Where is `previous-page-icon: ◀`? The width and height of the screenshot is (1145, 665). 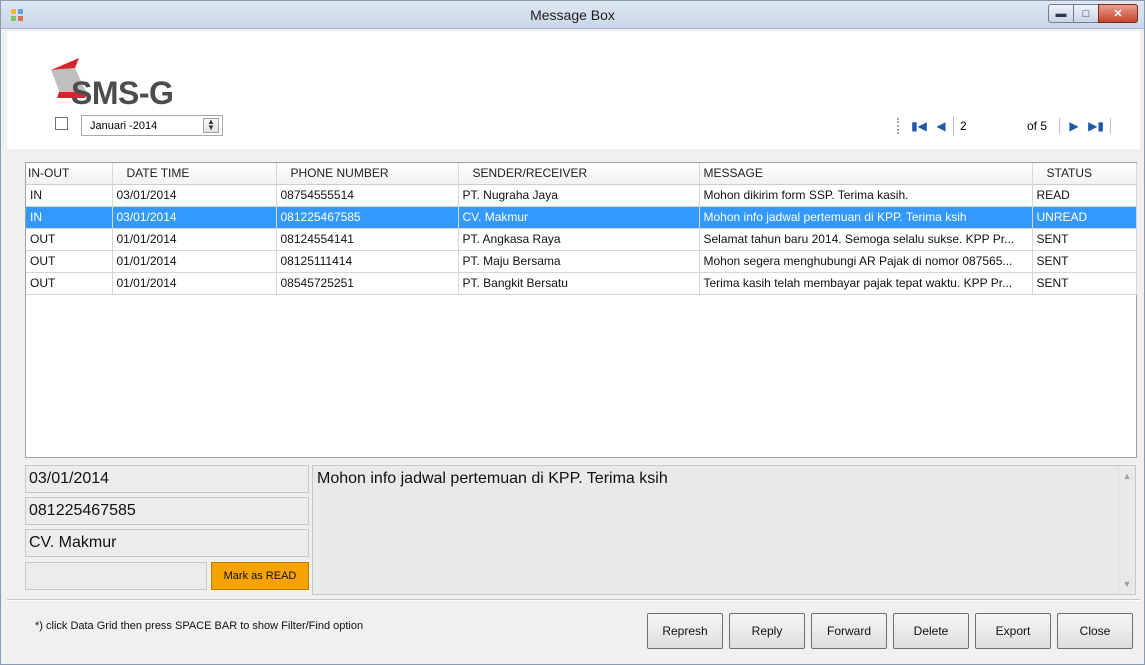 previous-page-icon: ◀ is located at coordinates (941, 126).